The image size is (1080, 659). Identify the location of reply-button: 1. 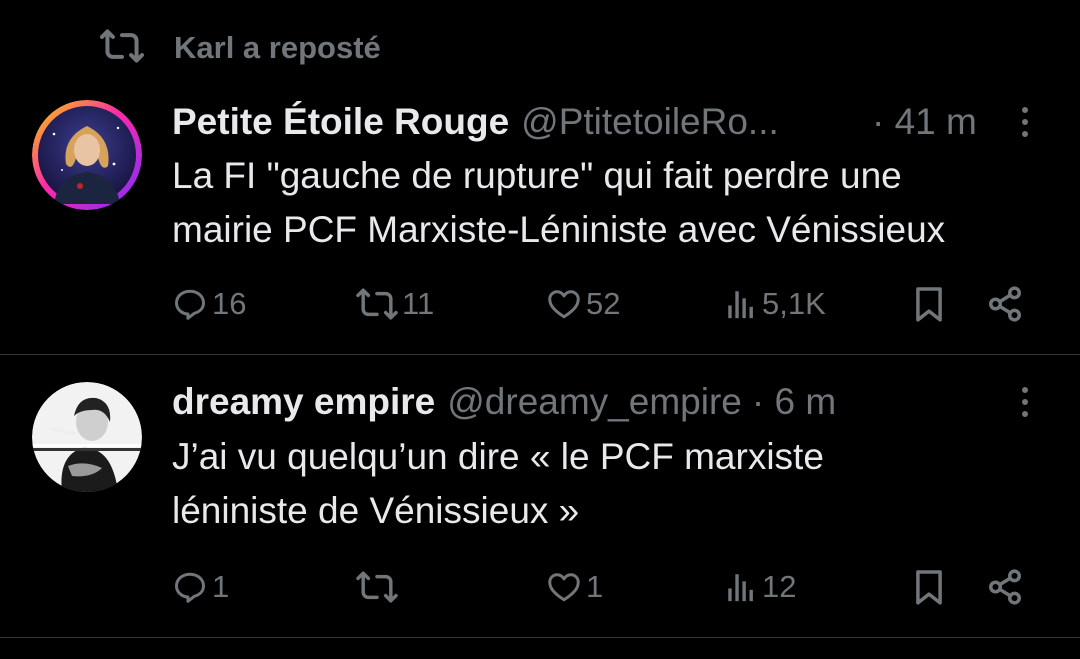
(200, 587).